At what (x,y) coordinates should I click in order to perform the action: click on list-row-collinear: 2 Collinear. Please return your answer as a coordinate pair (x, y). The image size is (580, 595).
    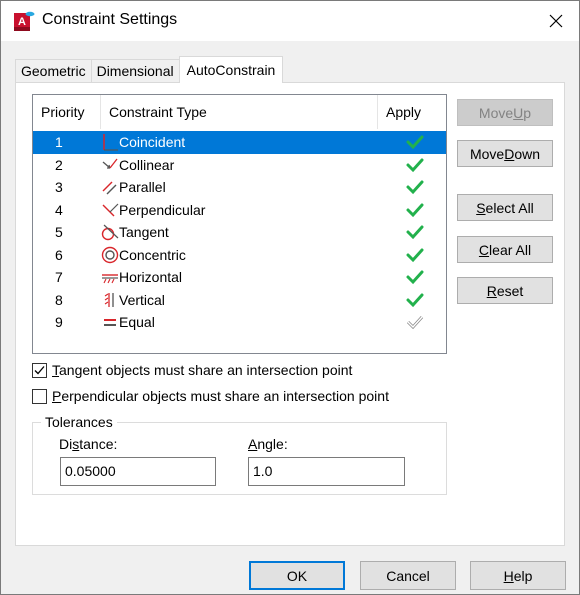
    Looking at the image, I should click on (239, 165).